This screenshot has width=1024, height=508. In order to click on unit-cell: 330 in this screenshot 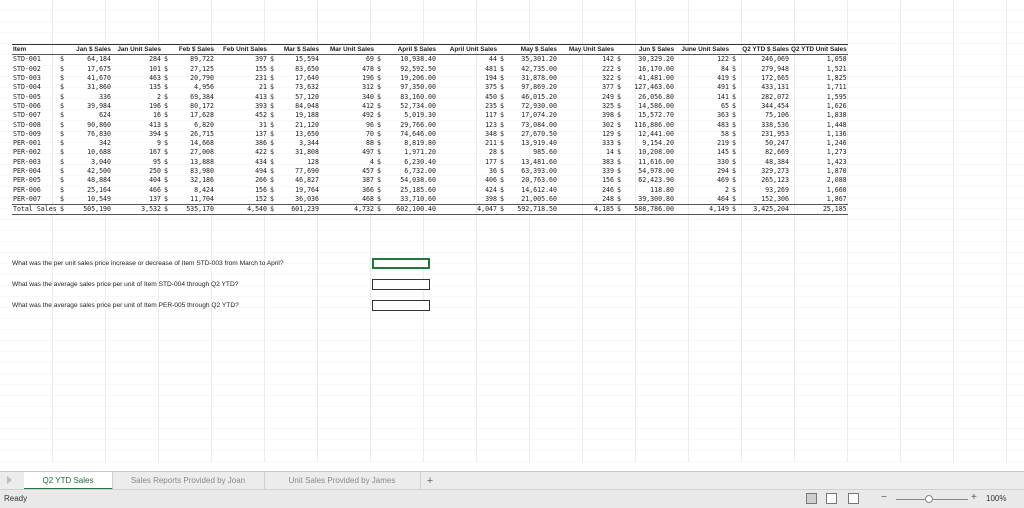, I will do `click(702, 162)`.